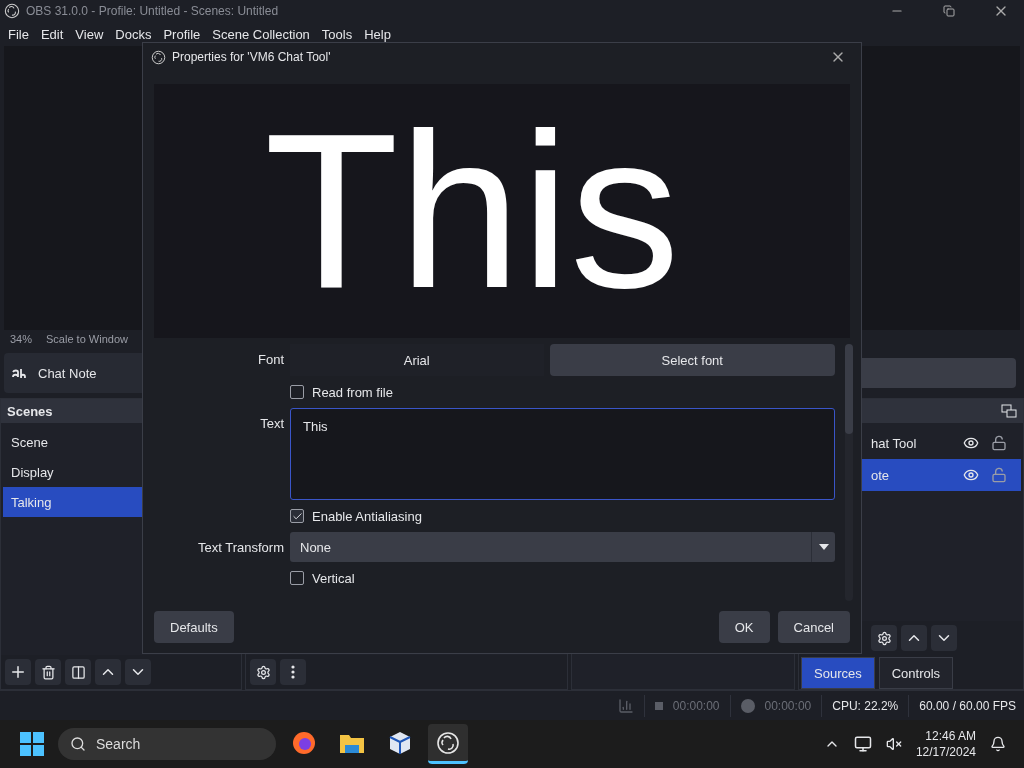 The height and width of the screenshot is (768, 1024). Describe the element at coordinates (881, 475) in the screenshot. I see `source-label: ote` at that location.